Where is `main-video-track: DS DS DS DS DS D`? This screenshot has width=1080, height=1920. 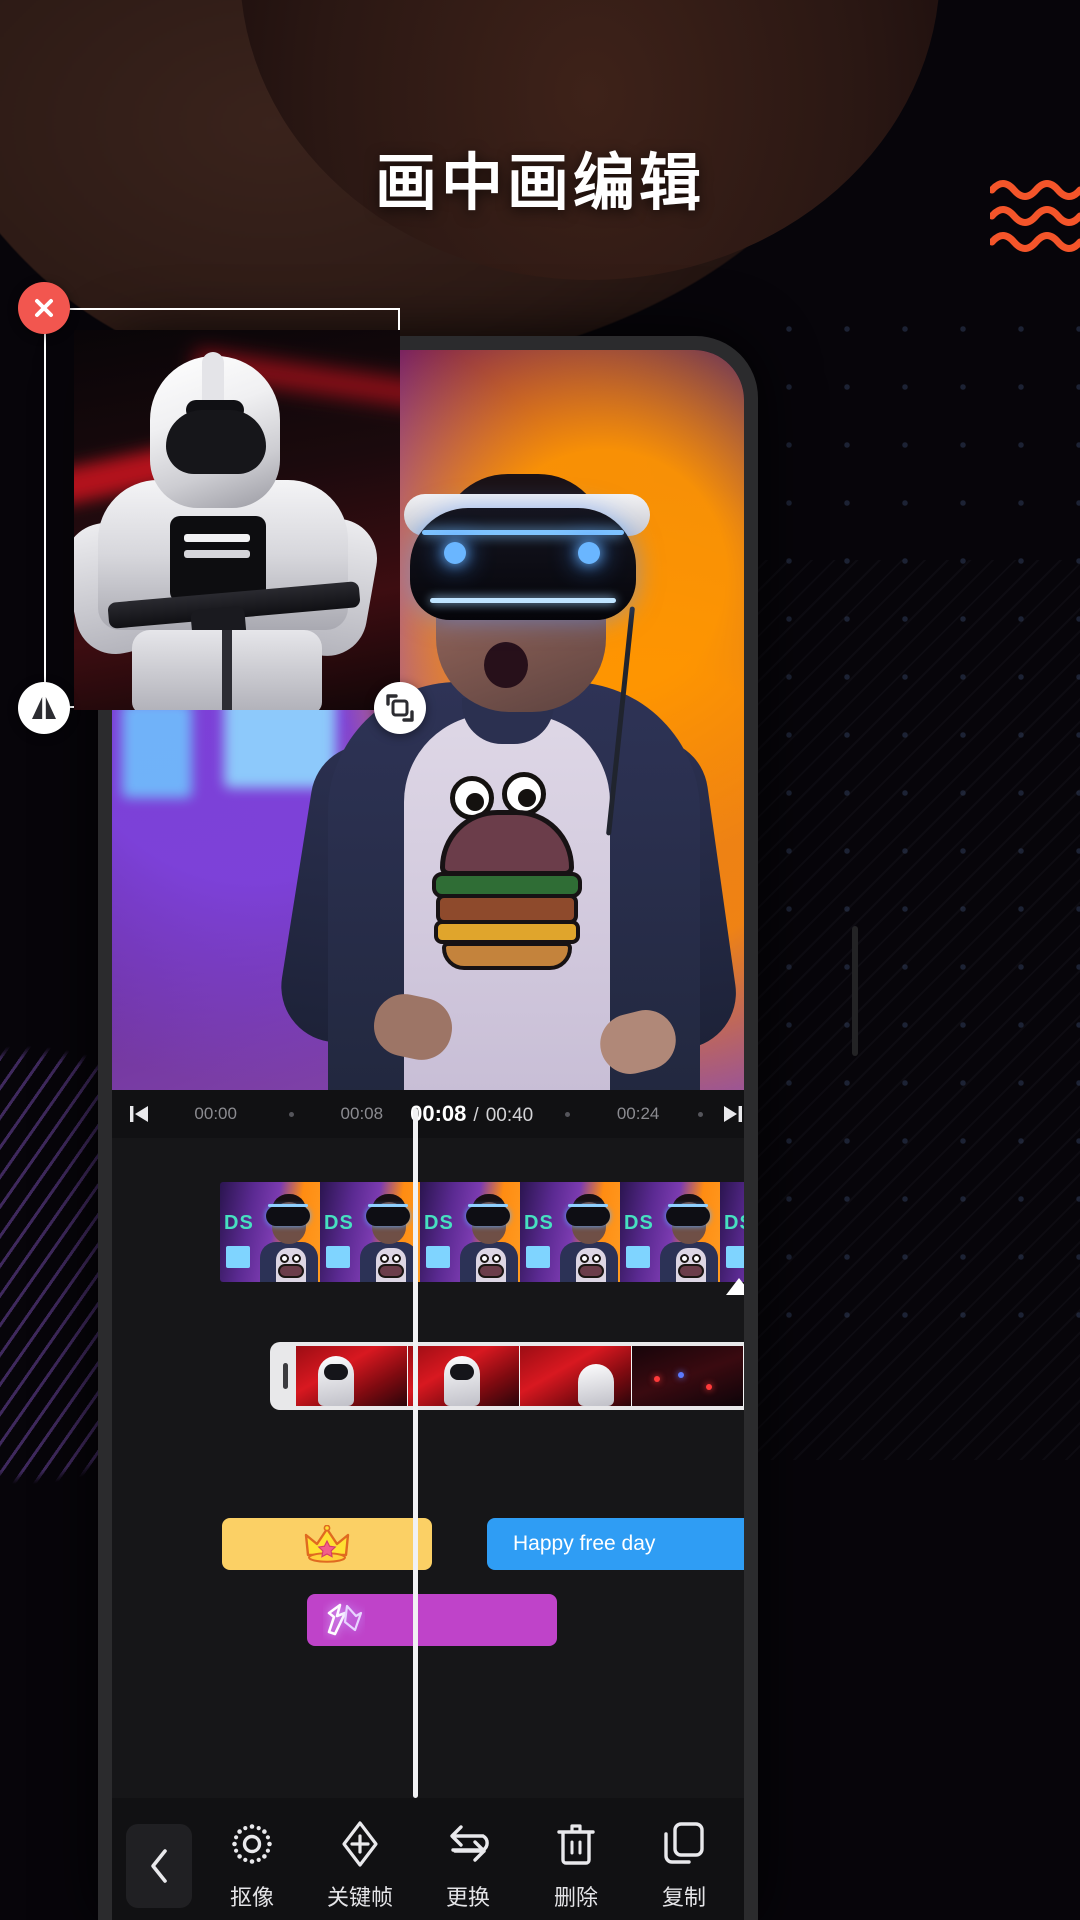 main-video-track: DS DS DS DS DS D is located at coordinates (482, 1232).